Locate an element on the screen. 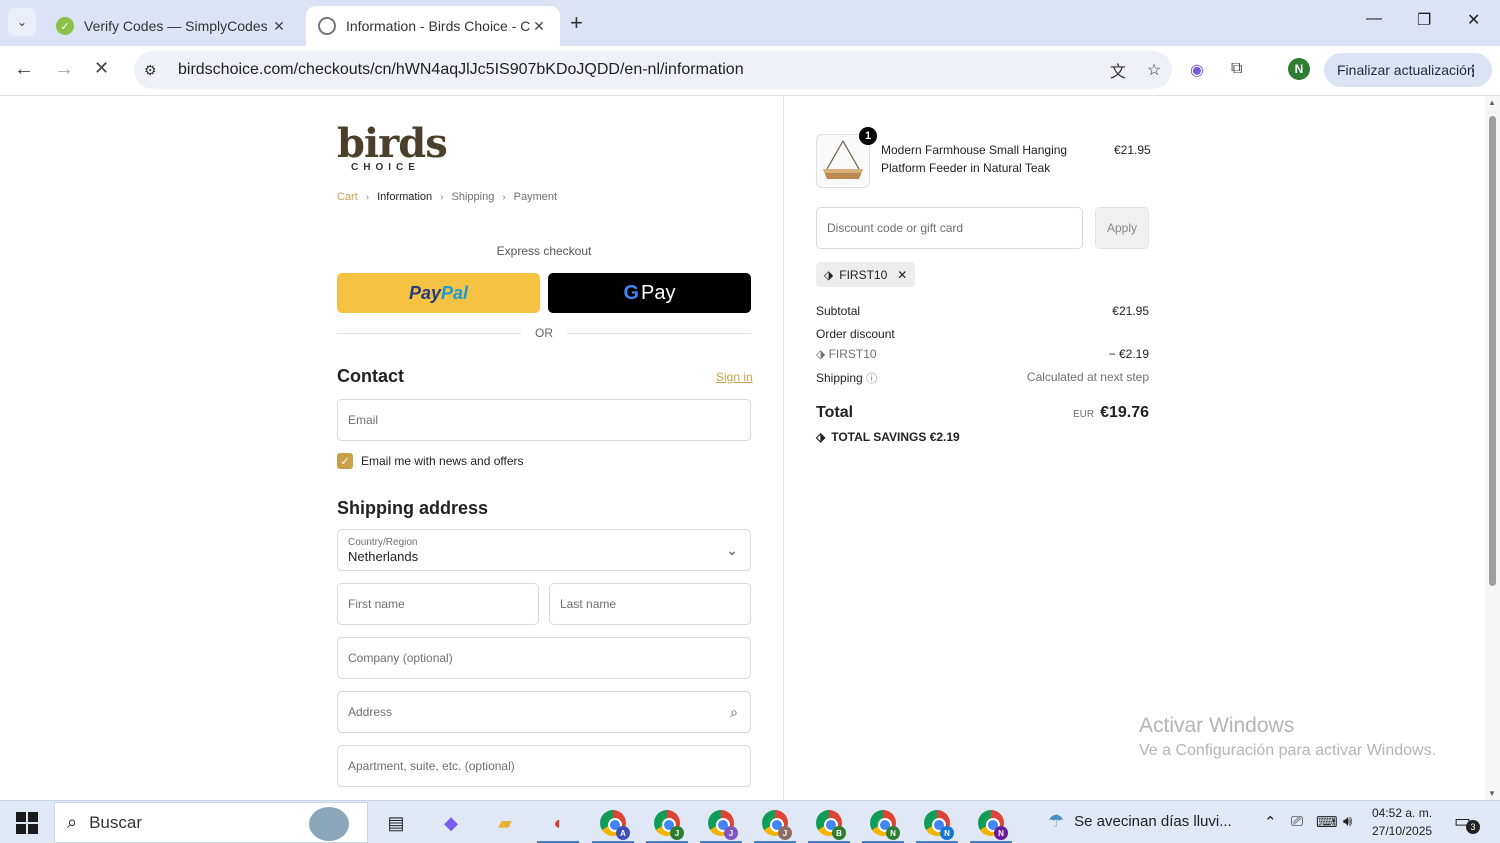  task-view-icon: ▤ is located at coordinates (396, 823).